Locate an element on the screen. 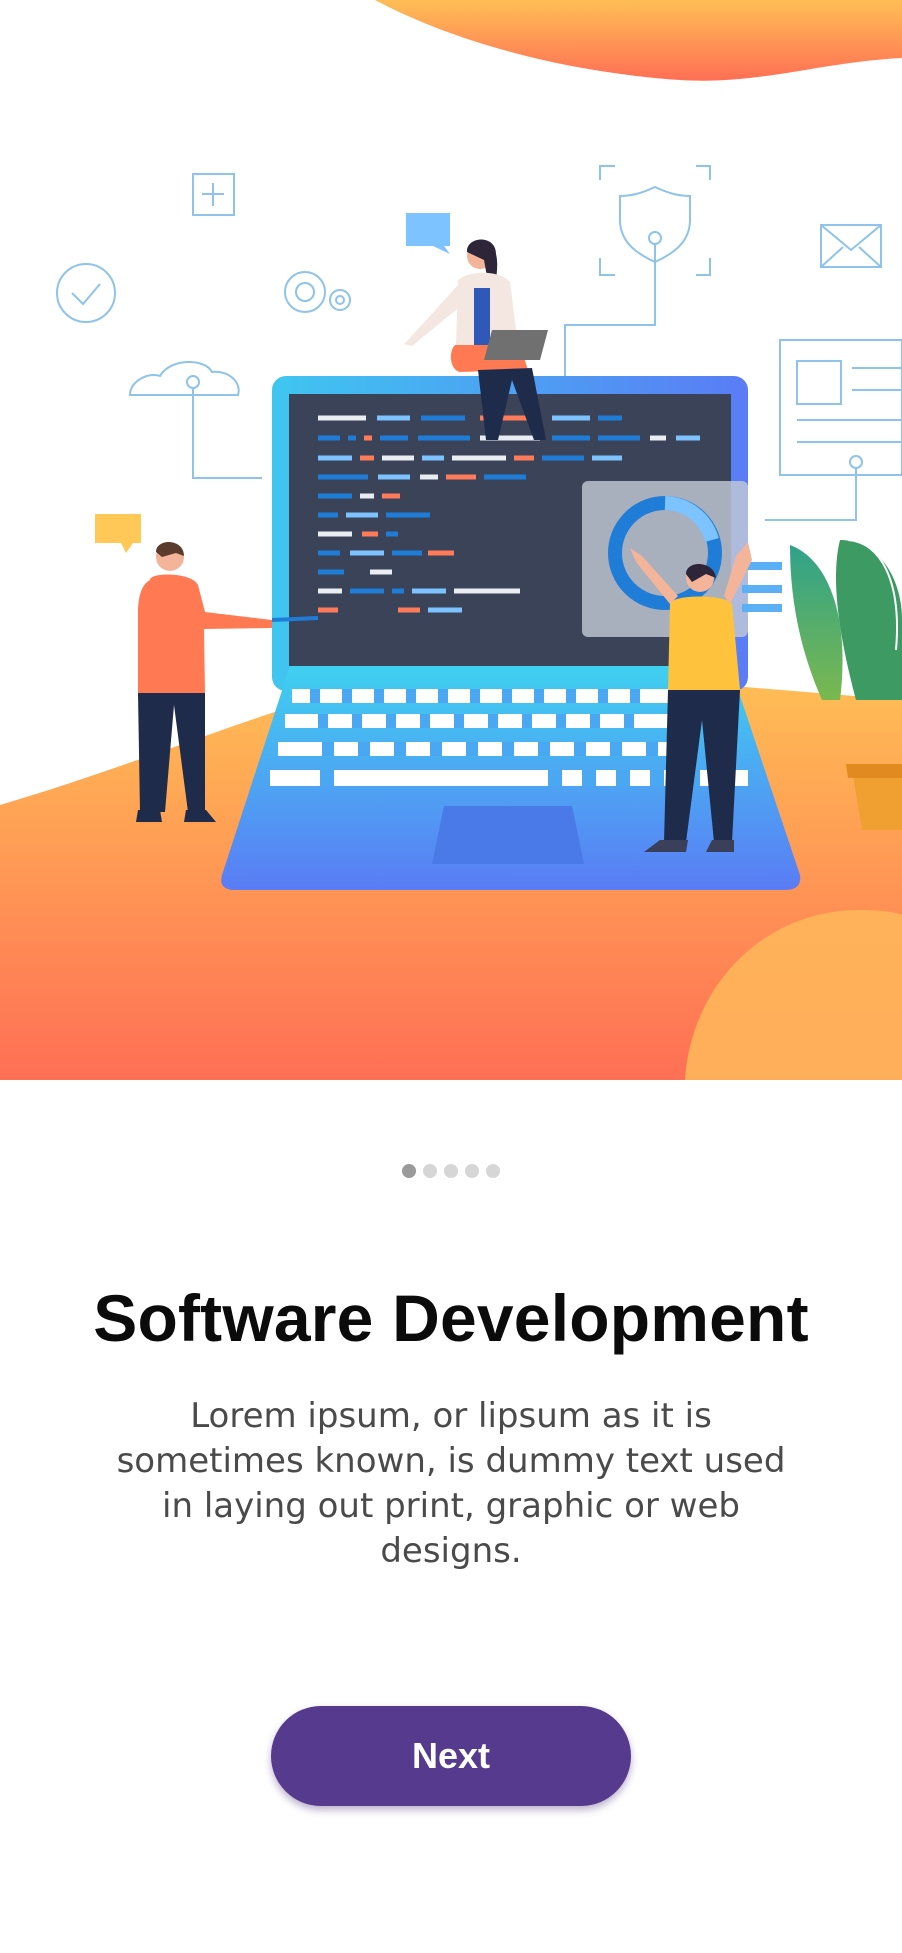 Image resolution: width=902 pixels, height=1953 pixels. chat-bubble-icon-yellow is located at coordinates (118, 533).